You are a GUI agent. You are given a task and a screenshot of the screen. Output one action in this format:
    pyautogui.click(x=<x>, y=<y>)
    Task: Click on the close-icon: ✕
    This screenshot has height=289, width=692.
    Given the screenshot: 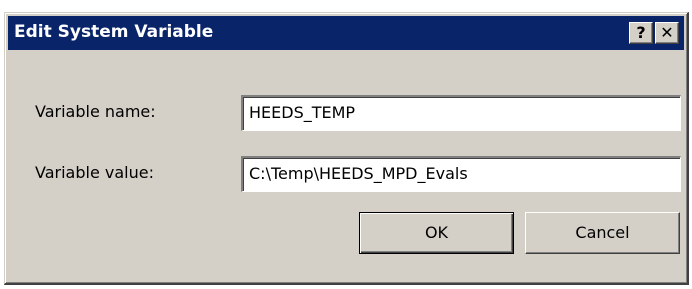 What is the action you would take?
    pyautogui.click(x=667, y=32)
    